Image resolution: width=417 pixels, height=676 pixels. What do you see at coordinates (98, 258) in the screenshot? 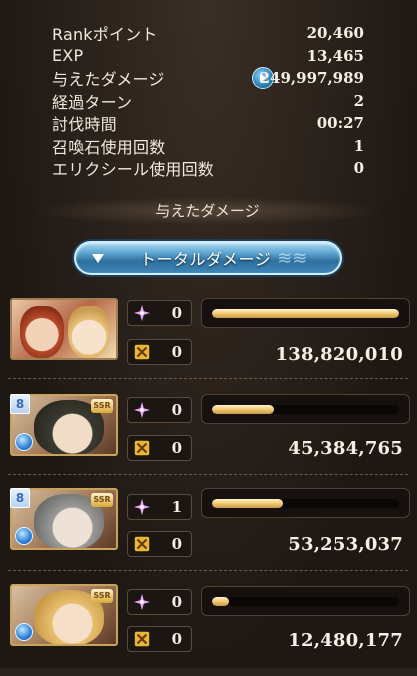
I see `dropdown-triangle-icon` at bounding box center [98, 258].